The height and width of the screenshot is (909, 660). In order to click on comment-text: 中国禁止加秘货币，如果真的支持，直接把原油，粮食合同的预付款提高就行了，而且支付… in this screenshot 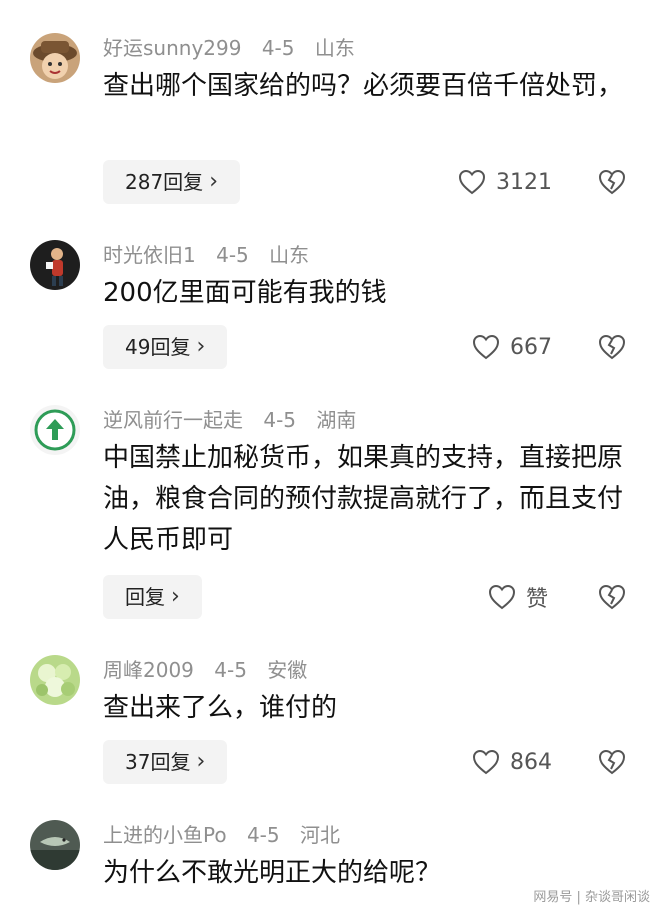, I will do `click(363, 499)`.